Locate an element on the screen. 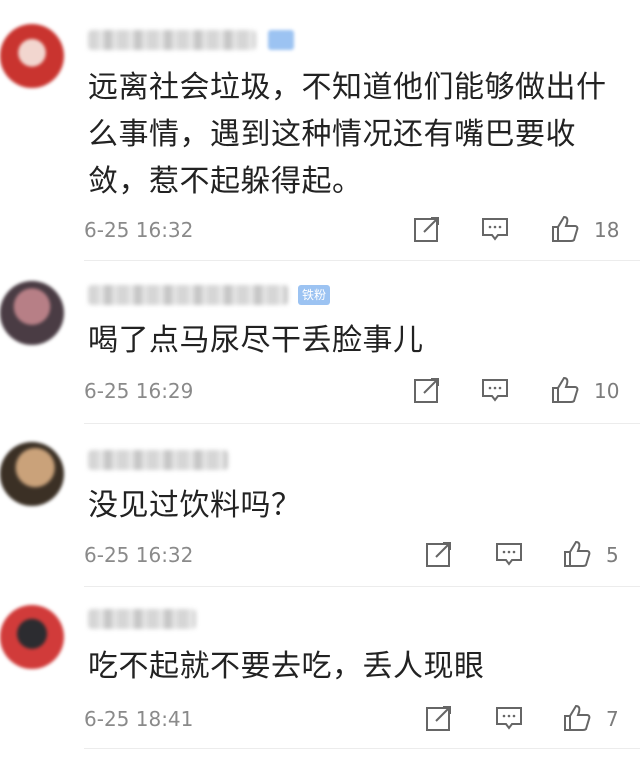  like-count: 7 is located at coordinates (612, 719).